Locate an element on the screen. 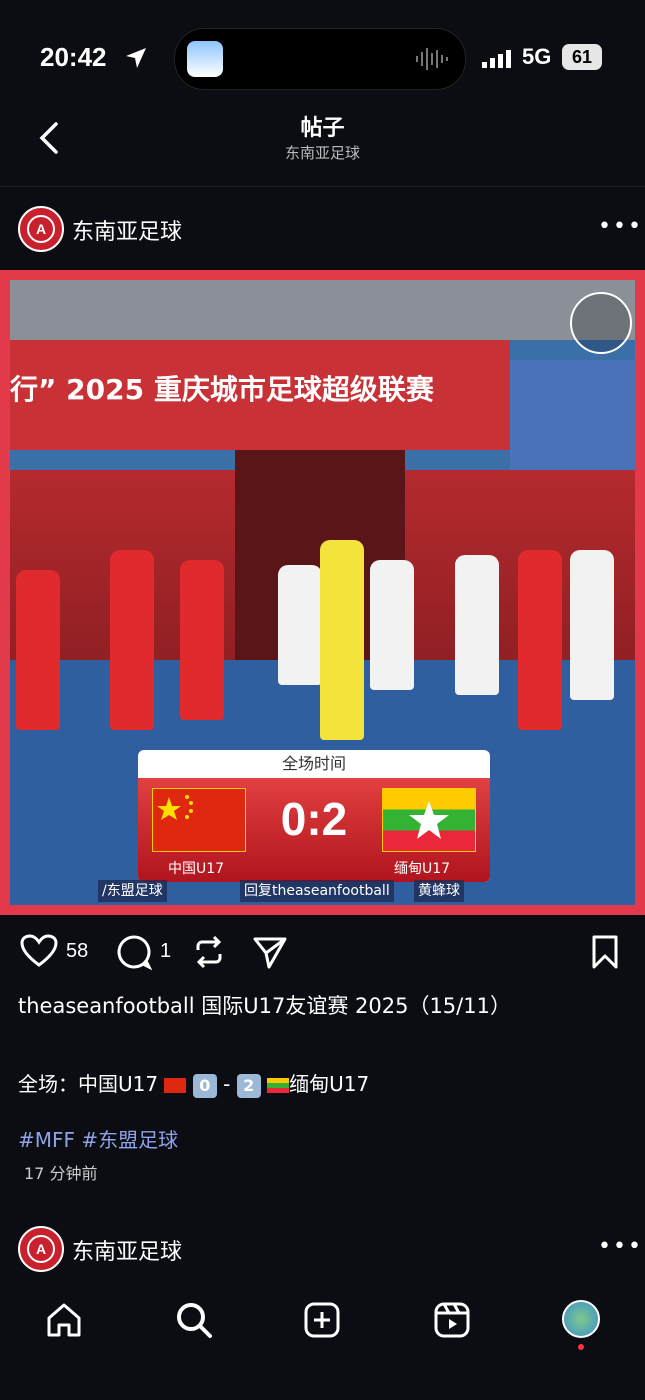 Image resolution: width=645 pixels, height=1400 pixels. myanmar-flag-emoji is located at coordinates (278, 1085).